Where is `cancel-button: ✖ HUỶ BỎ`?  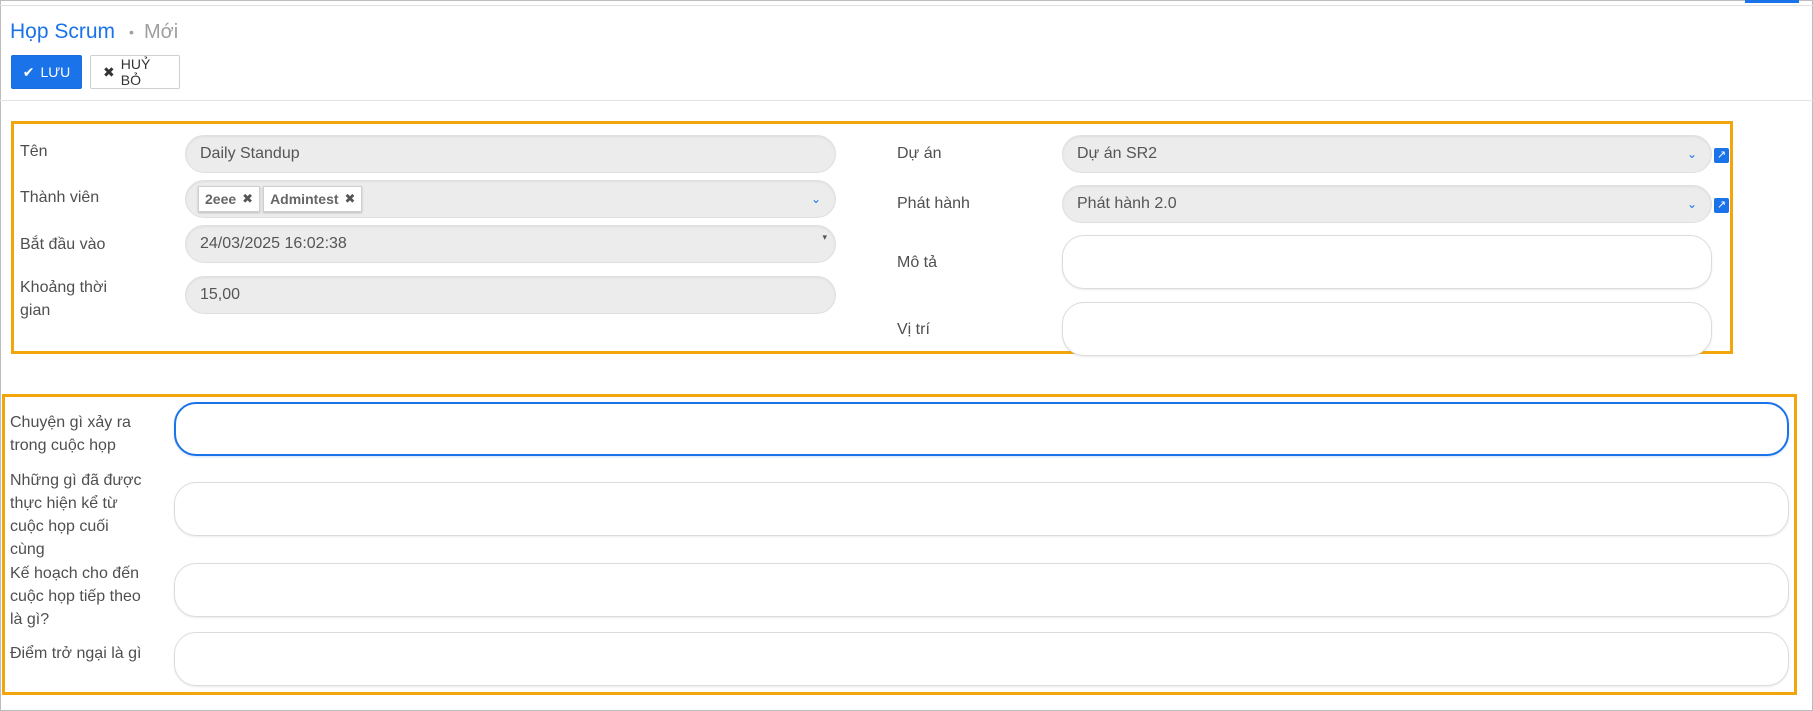
cancel-button: ✖ HUỶ BỎ is located at coordinates (135, 72).